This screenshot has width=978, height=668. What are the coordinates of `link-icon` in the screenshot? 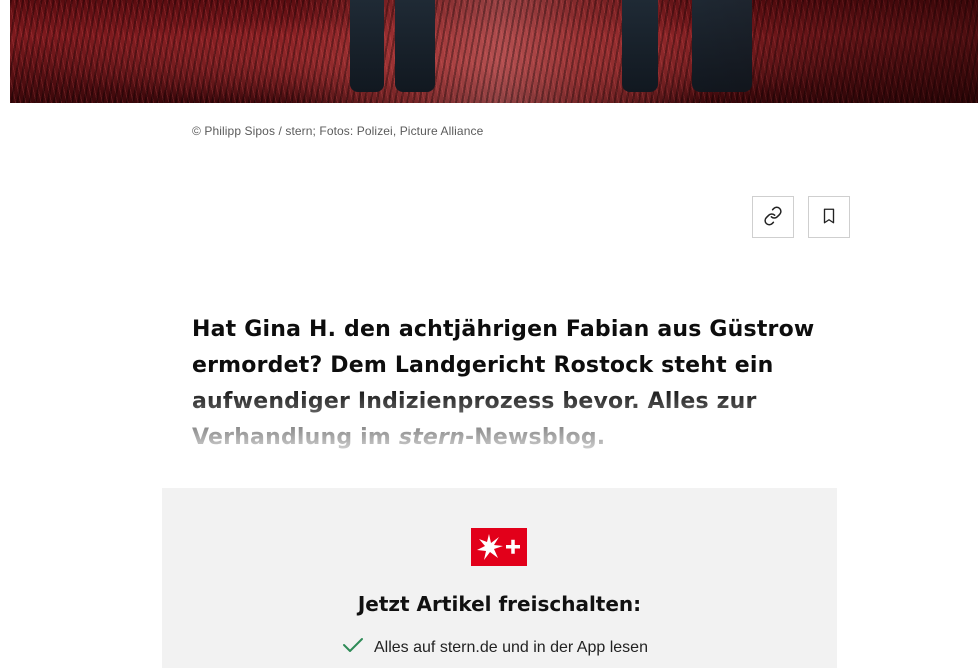 It's located at (773, 217).